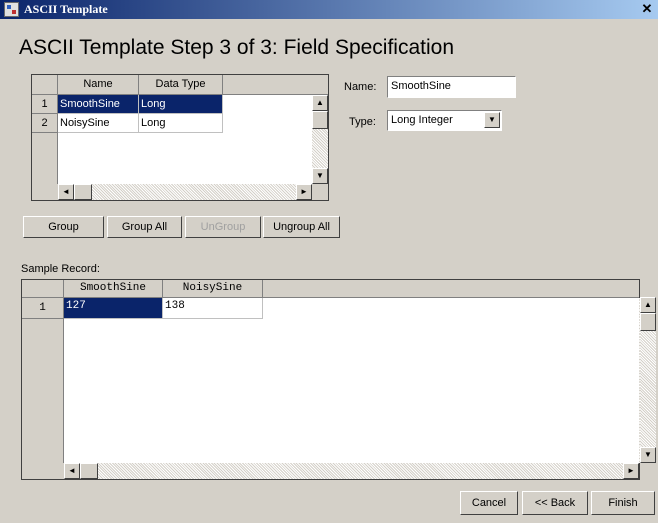  Describe the element at coordinates (66, 9) in the screenshot. I see `window-title: ASCII Template` at that location.